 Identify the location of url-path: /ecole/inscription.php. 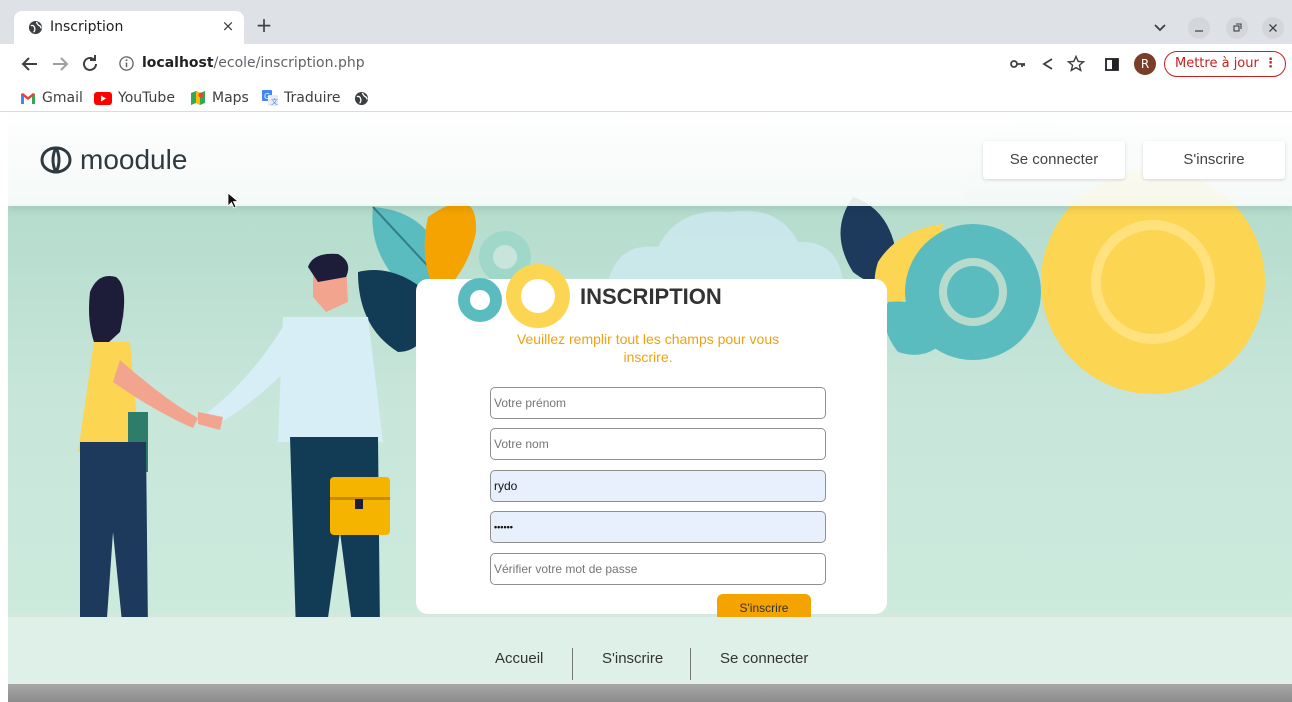
(289, 63).